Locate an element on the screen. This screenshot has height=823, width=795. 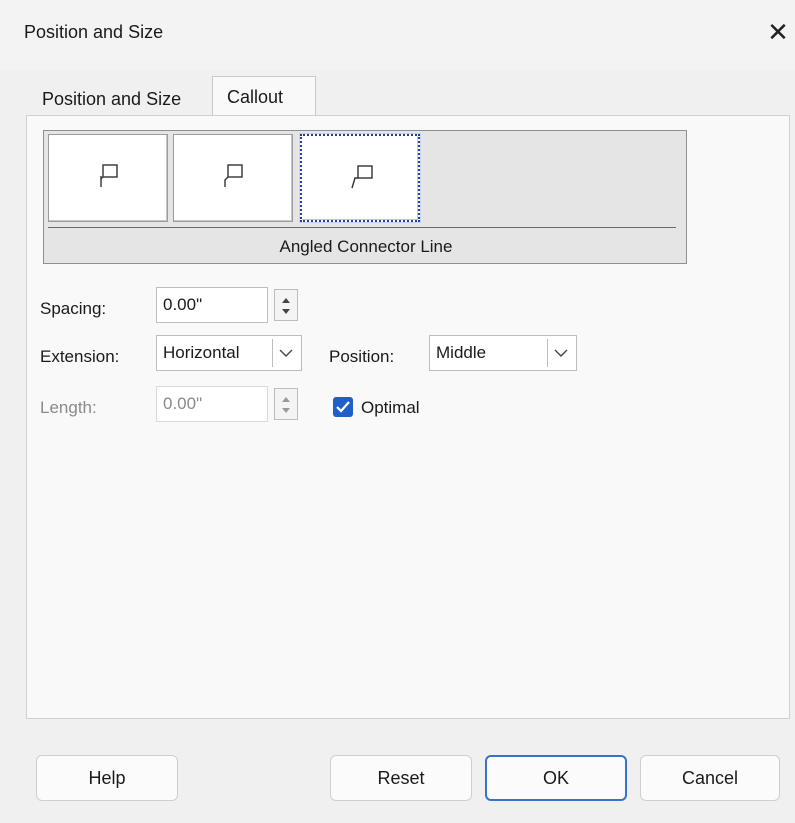
connector-type-selector: Angled Connector Line is located at coordinates (365, 197).